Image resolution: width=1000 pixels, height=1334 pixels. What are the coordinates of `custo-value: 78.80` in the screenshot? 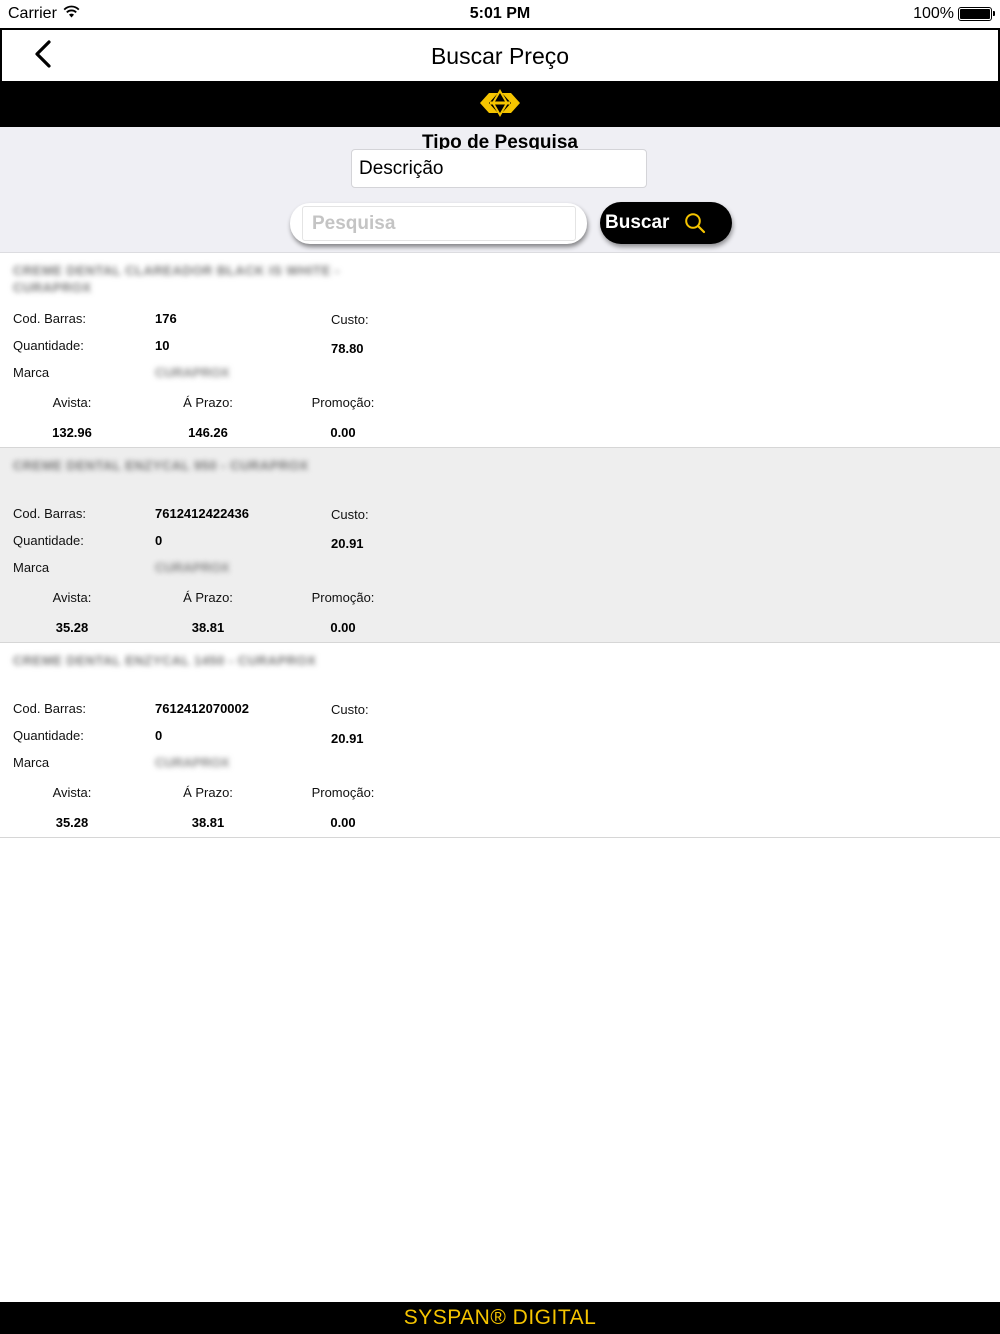 It's located at (347, 348).